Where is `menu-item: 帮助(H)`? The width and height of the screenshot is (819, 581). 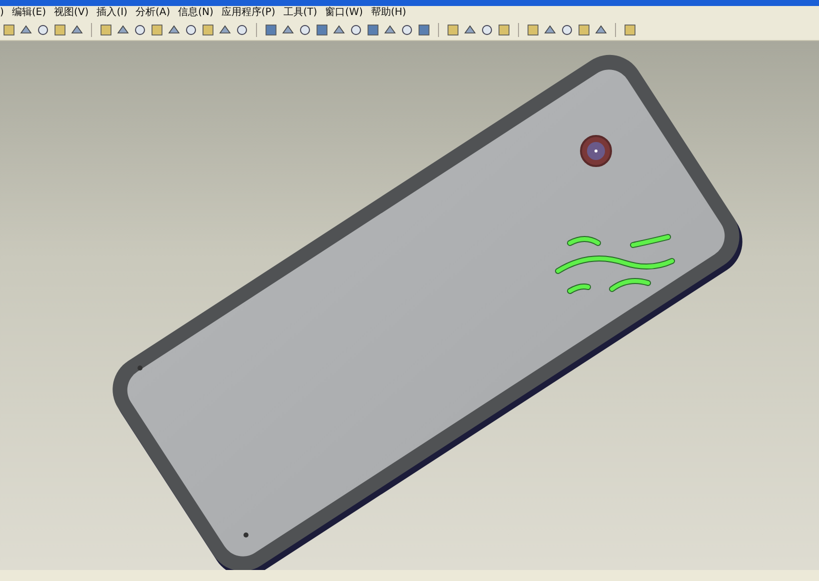
menu-item: 帮助(H) is located at coordinates (388, 13).